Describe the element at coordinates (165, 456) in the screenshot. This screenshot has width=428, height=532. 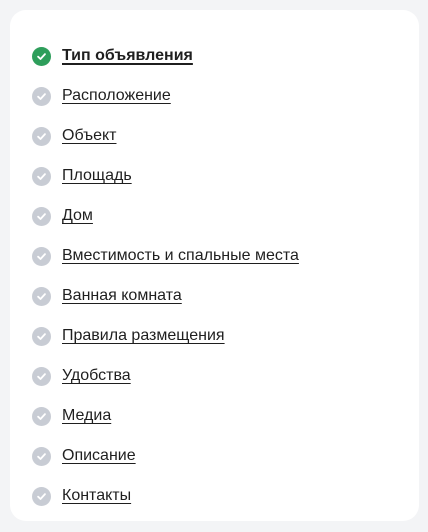
I see `step-item-description: Описание` at that location.